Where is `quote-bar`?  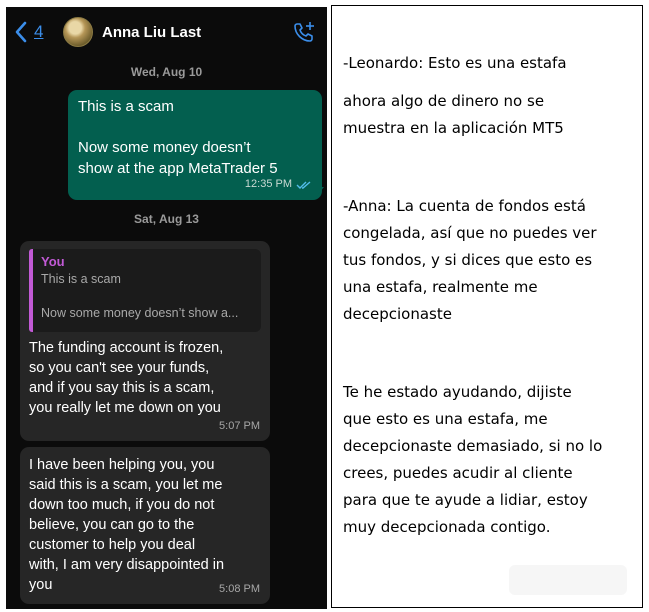 quote-bar is located at coordinates (31, 290).